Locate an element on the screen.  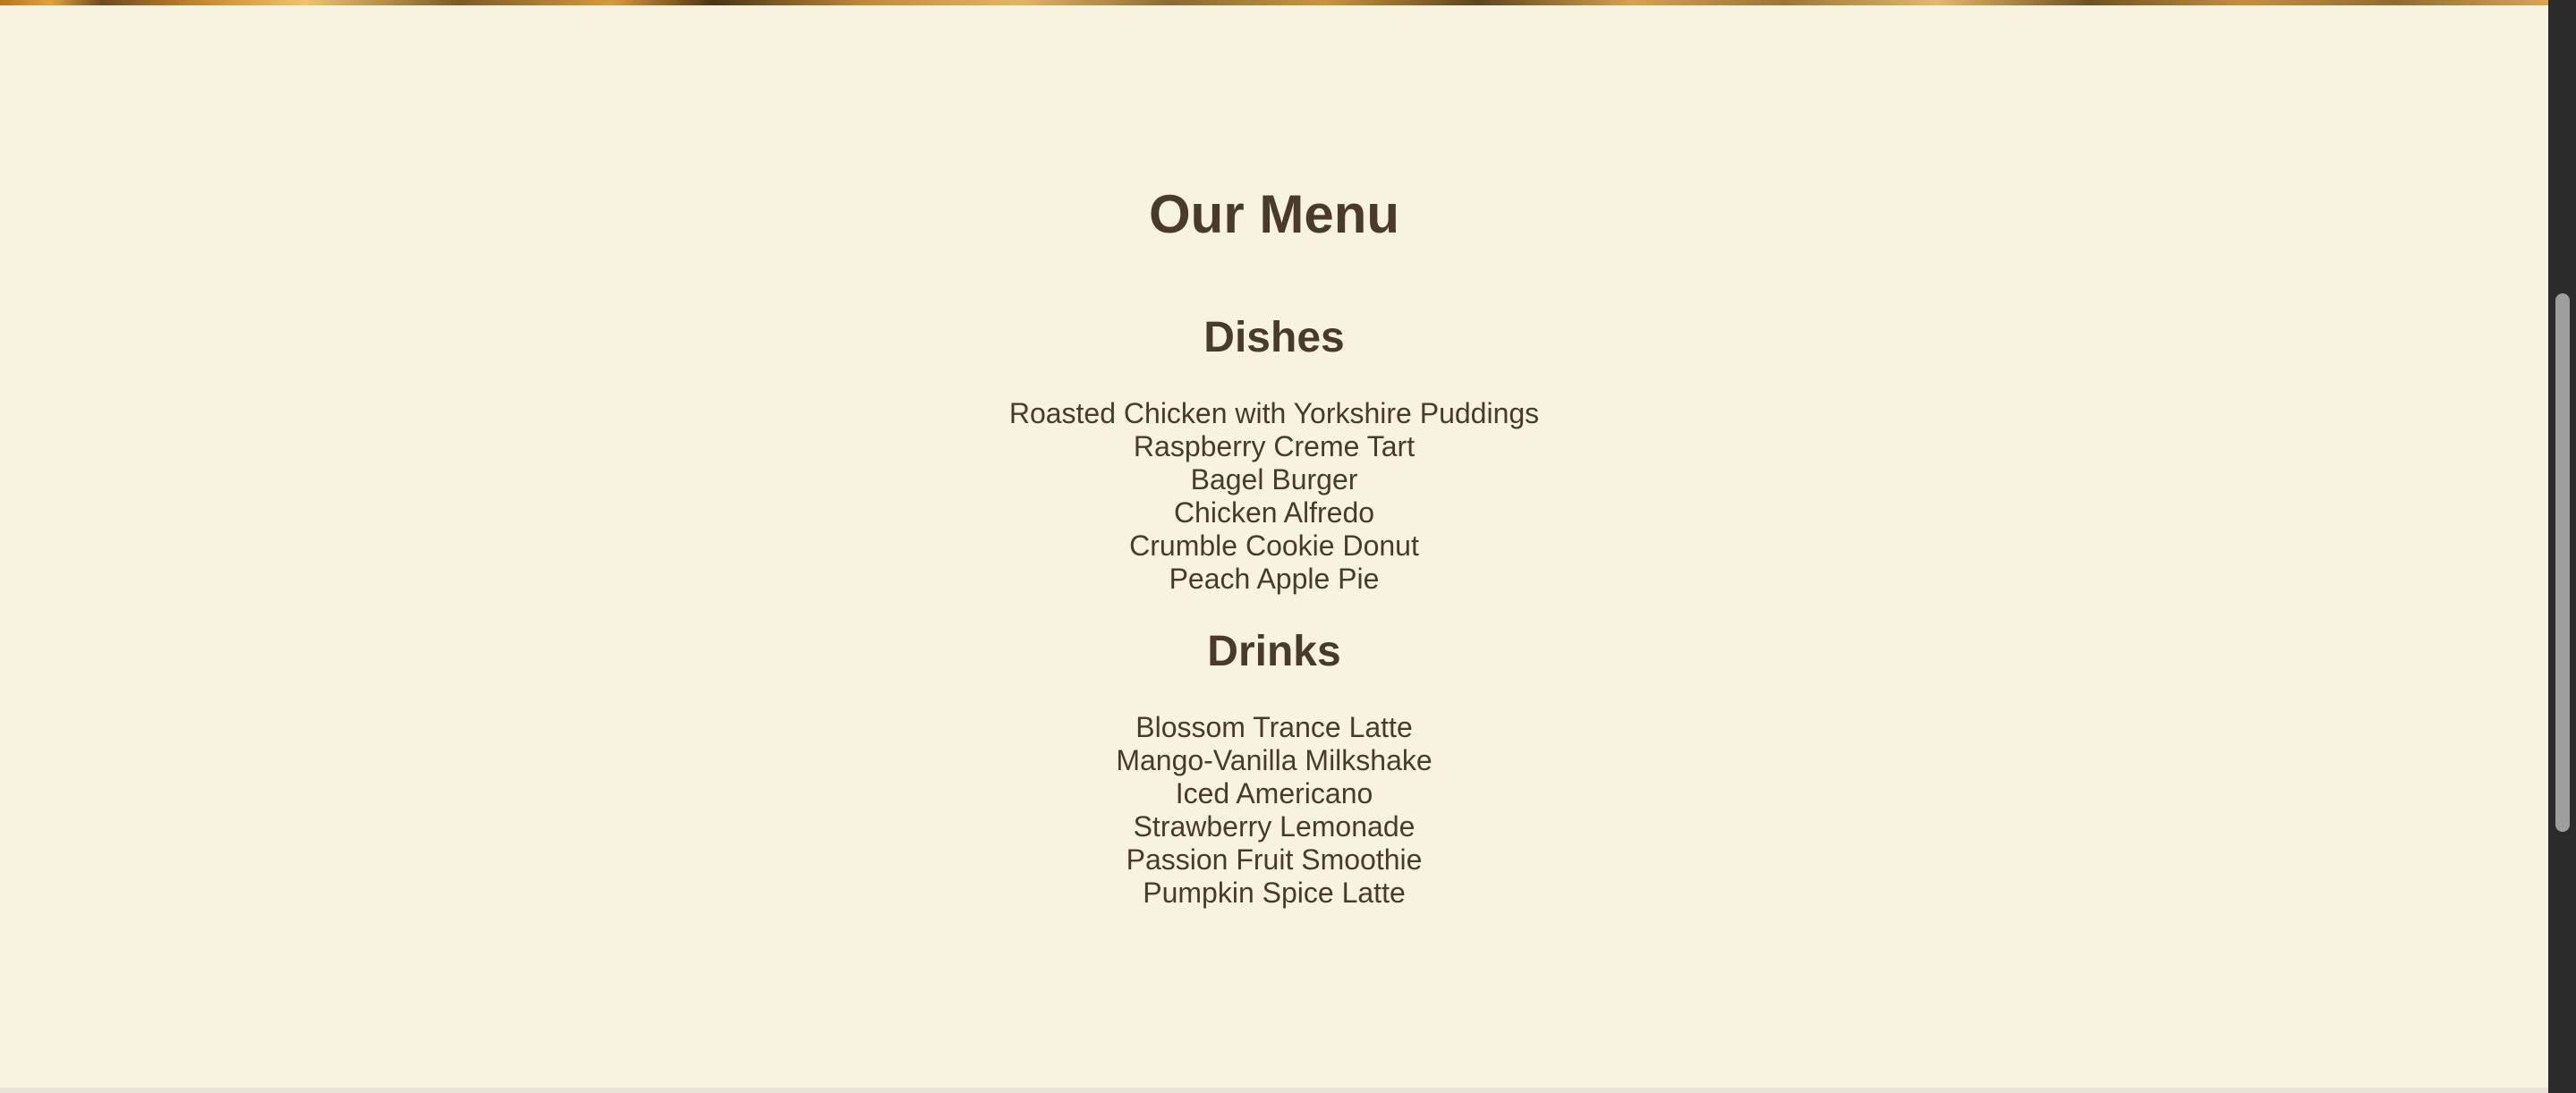
dish-item: Bagel Burger is located at coordinates (1274, 479).